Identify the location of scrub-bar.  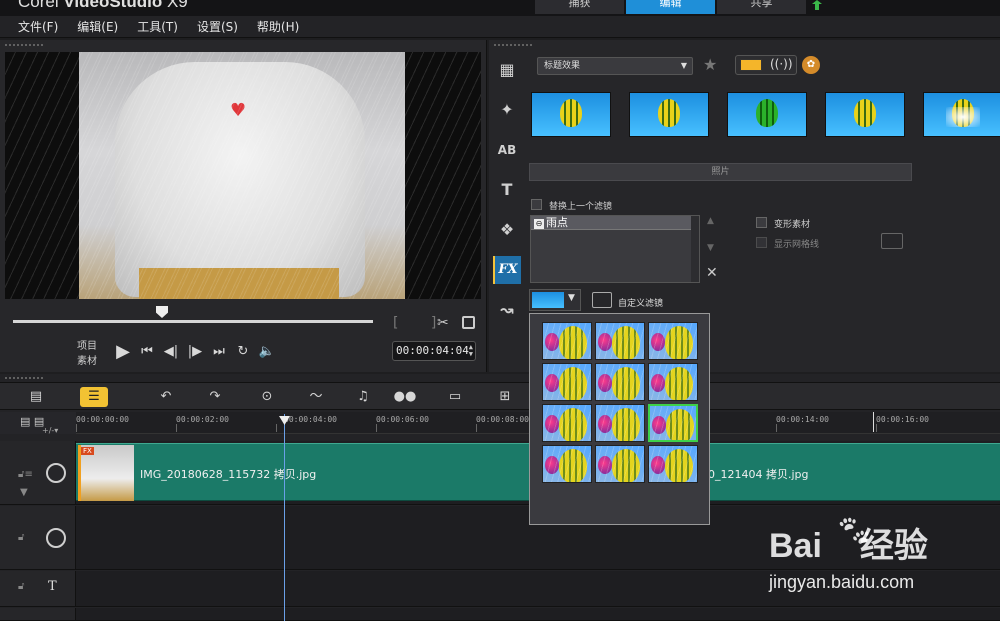
(193, 321).